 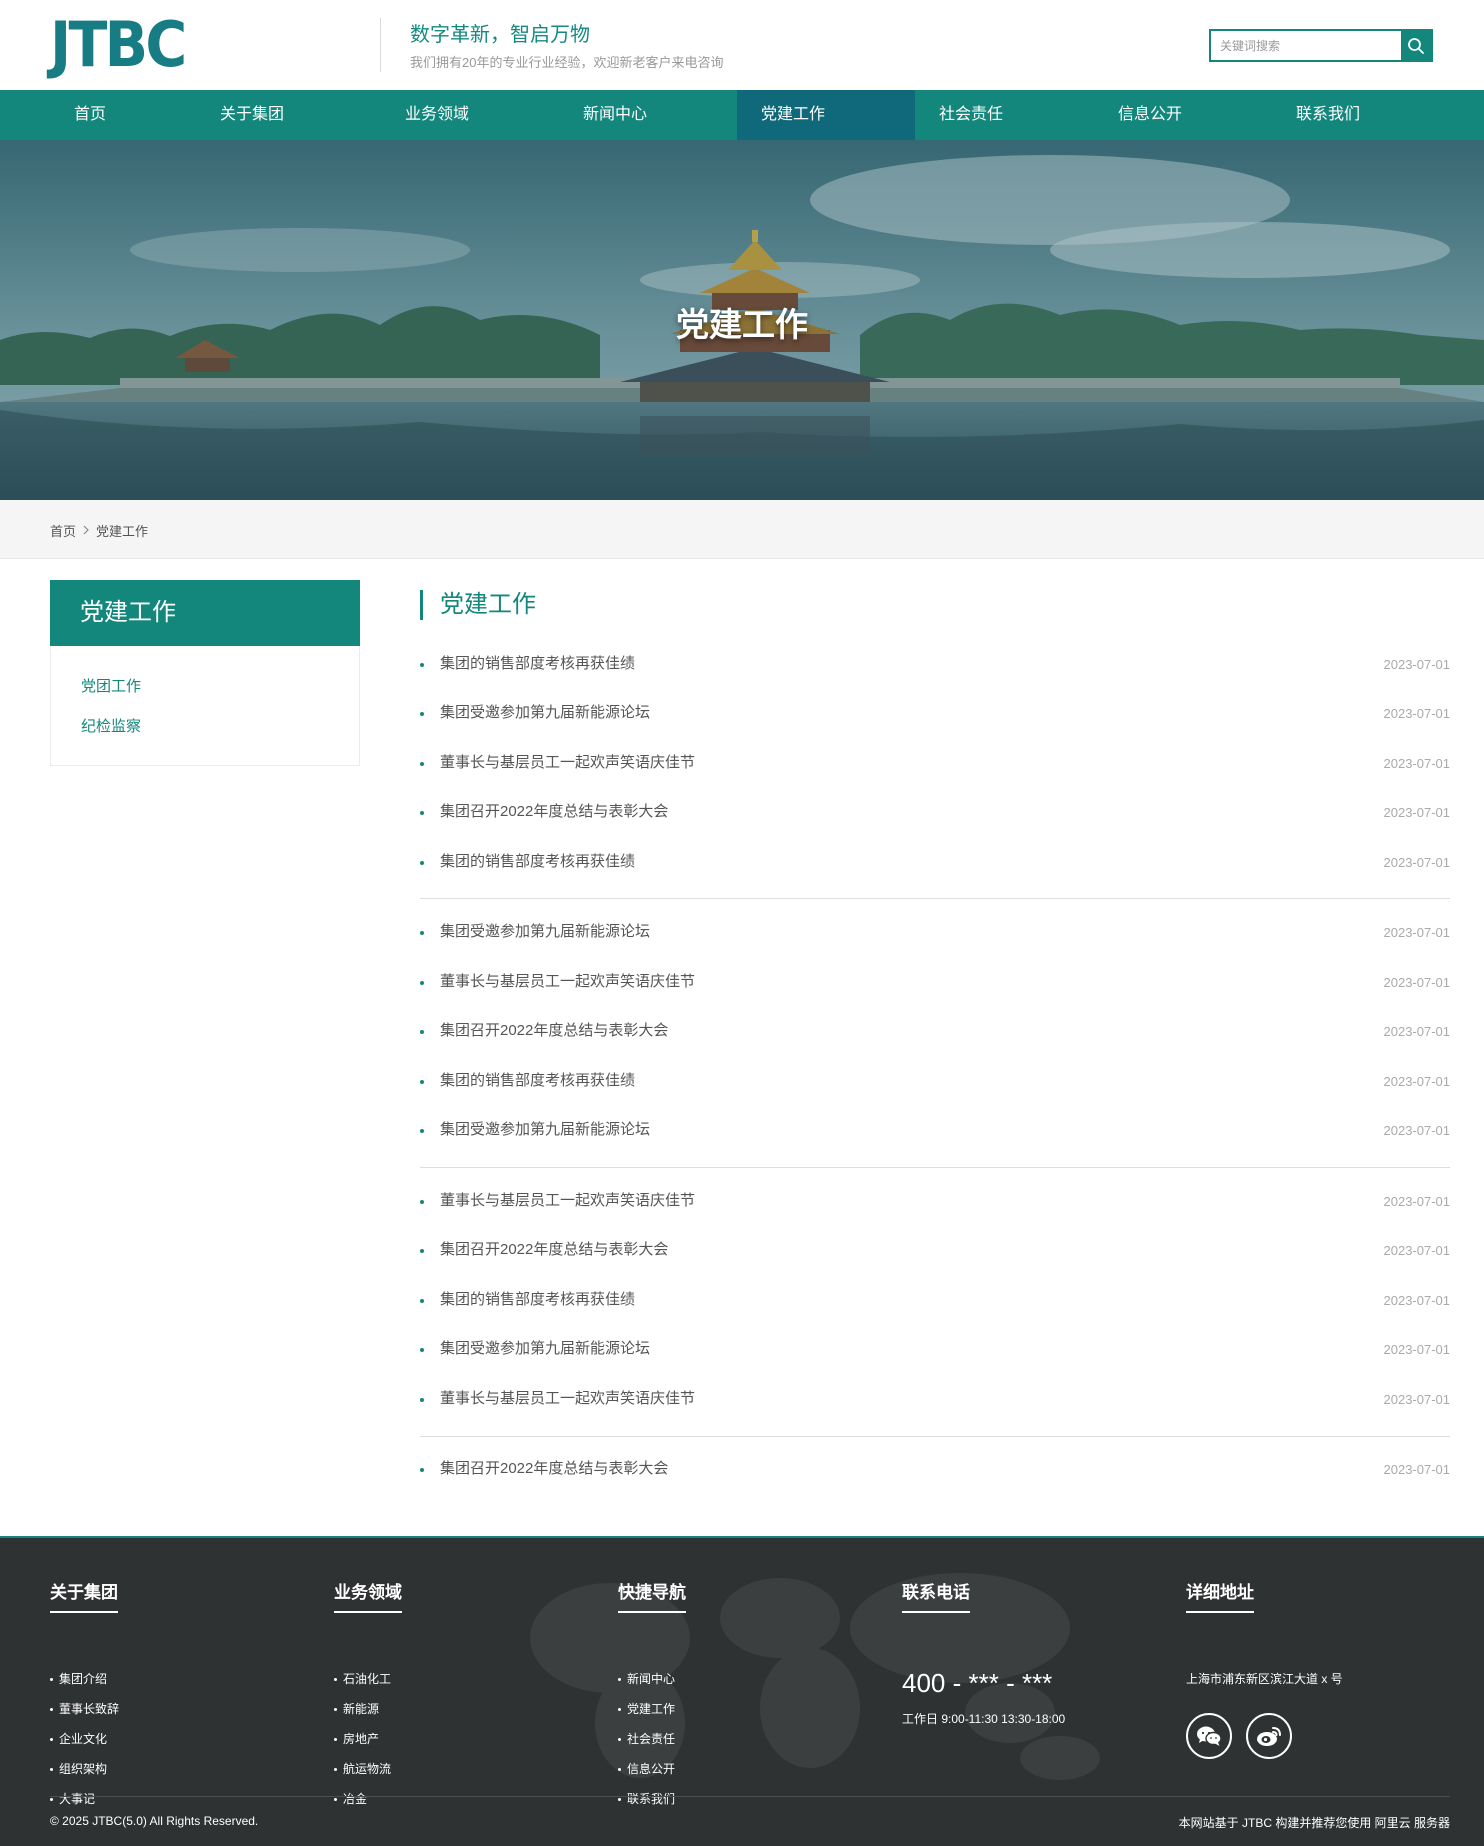 What do you see at coordinates (90, 115) in the screenshot?
I see `nav-item-home: 首页` at bounding box center [90, 115].